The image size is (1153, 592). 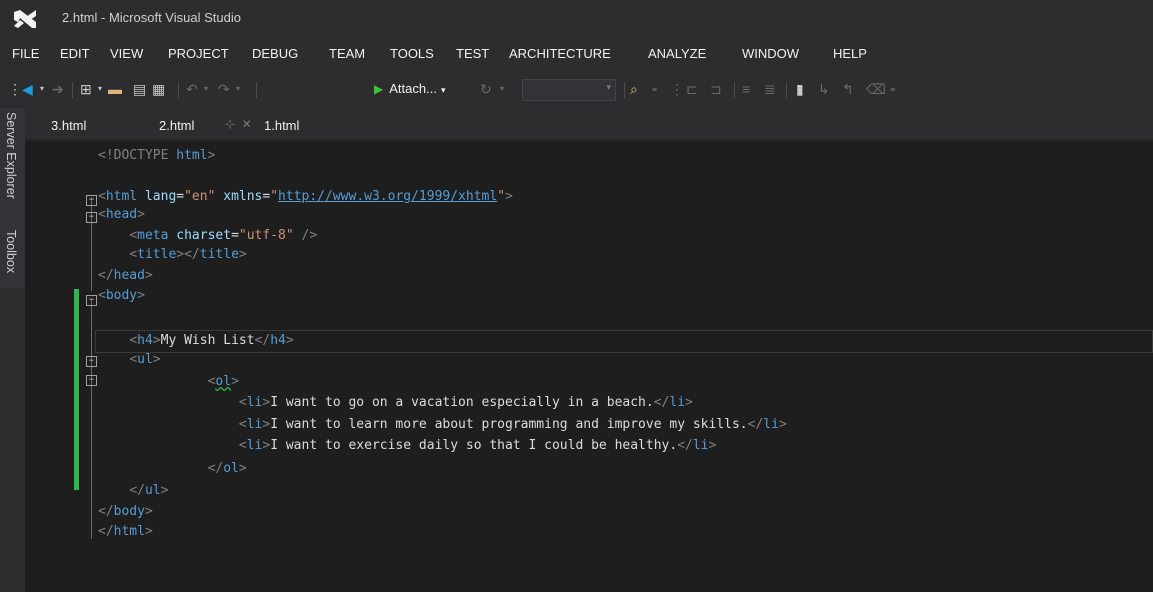 I want to click on menu-file: FILE, so click(x=25, y=53).